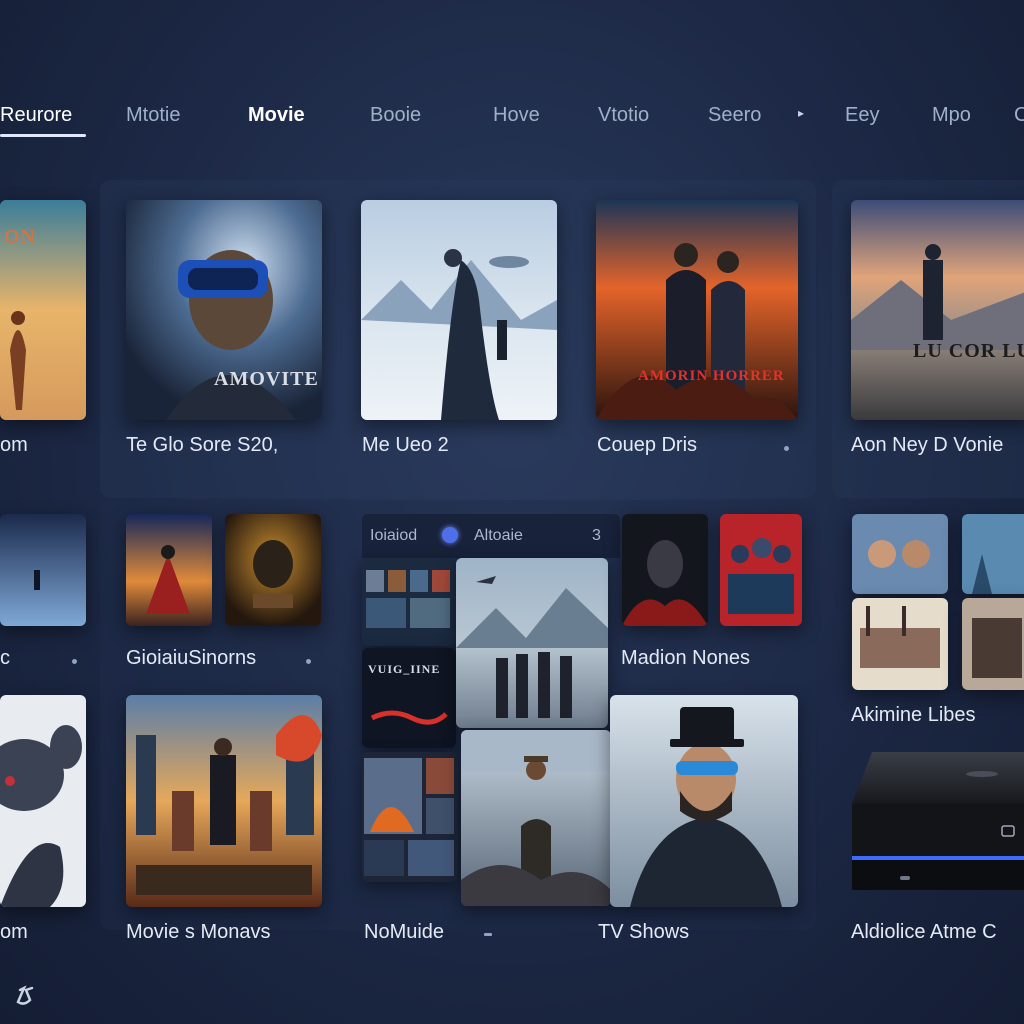 The image size is (1024, 1024). Describe the element at coordinates (405, 445) in the screenshot. I see `poster-label-3: Me Ueo 2` at that location.